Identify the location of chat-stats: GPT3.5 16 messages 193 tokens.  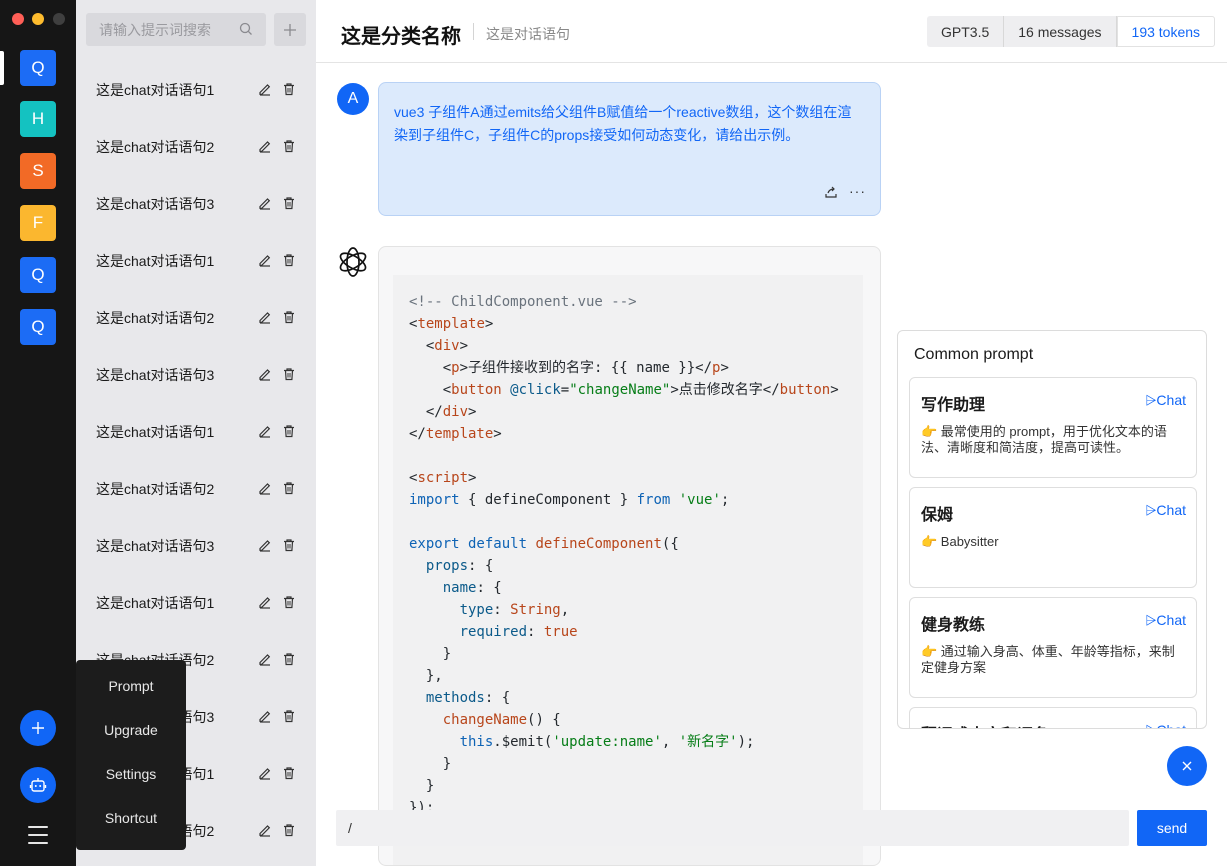
(1071, 31).